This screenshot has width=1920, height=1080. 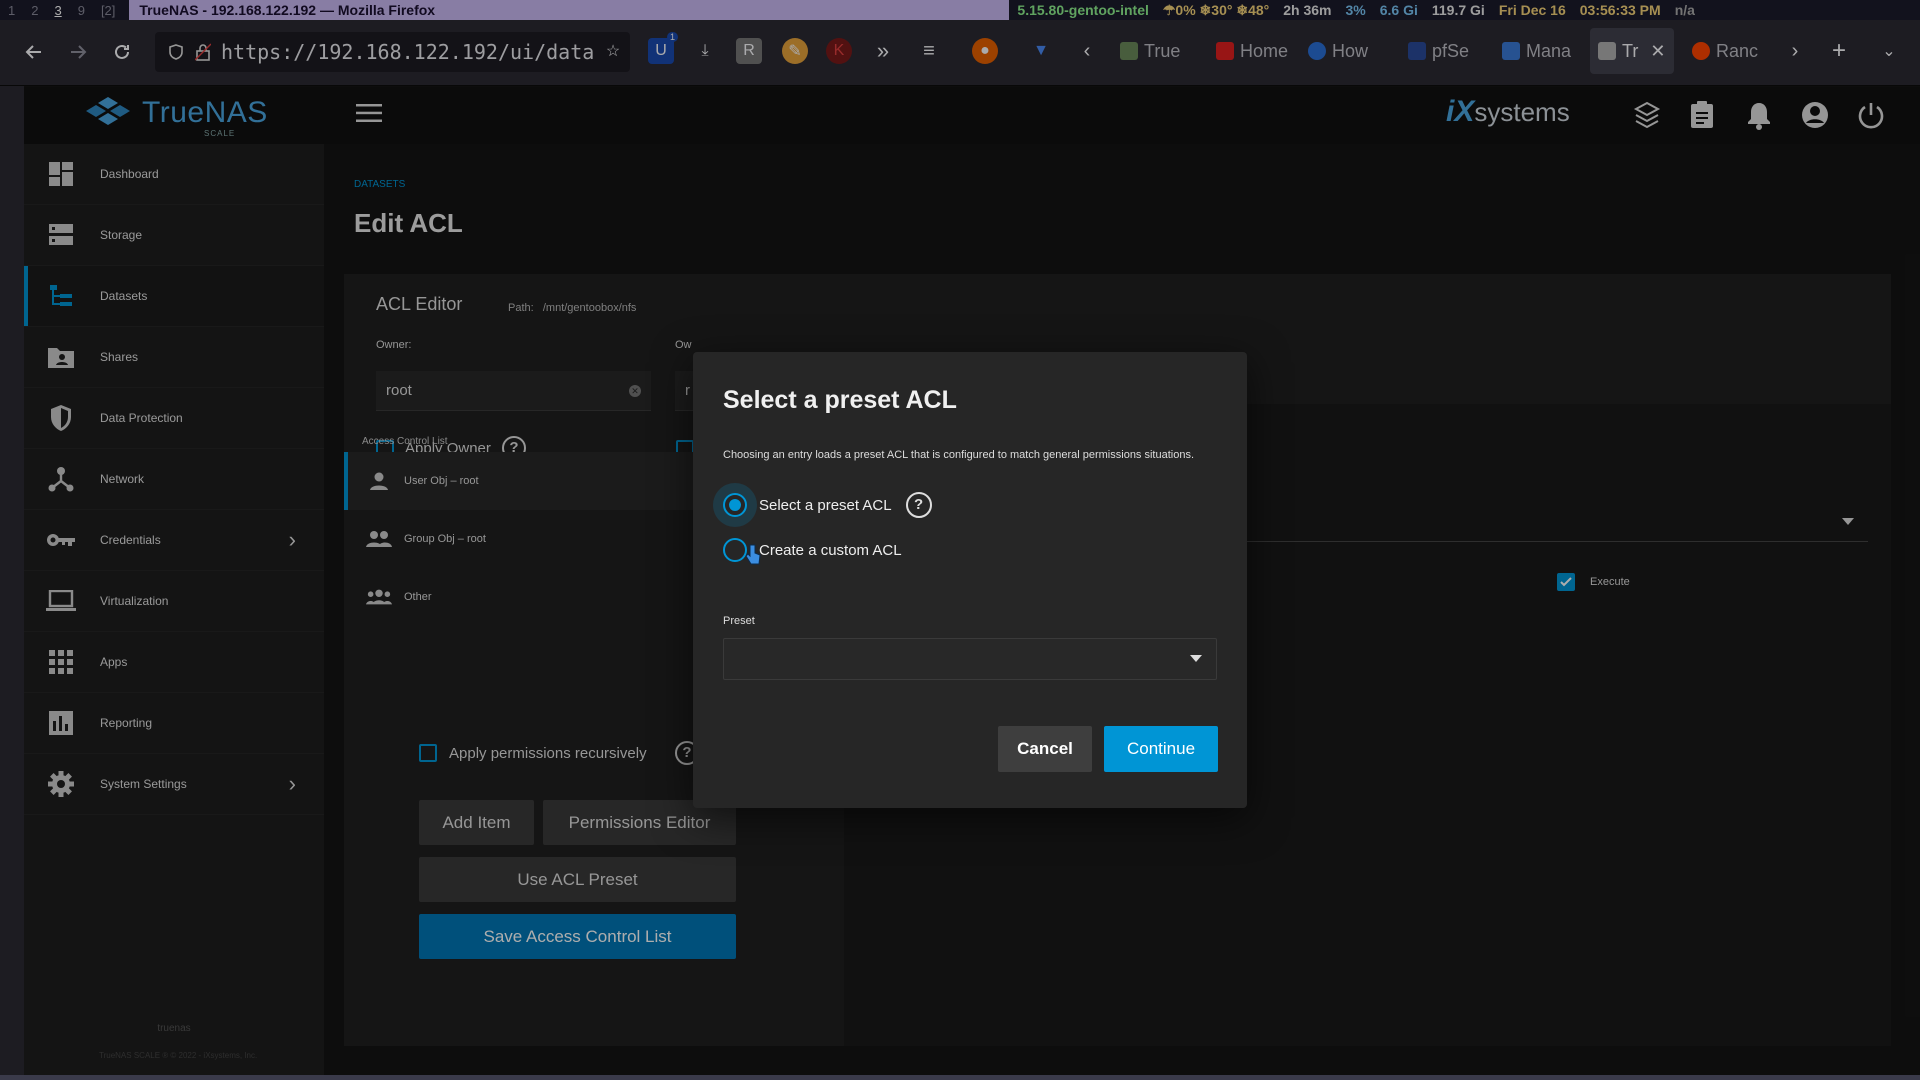 I want to click on execute-checkbox, so click(x=1566, y=582).